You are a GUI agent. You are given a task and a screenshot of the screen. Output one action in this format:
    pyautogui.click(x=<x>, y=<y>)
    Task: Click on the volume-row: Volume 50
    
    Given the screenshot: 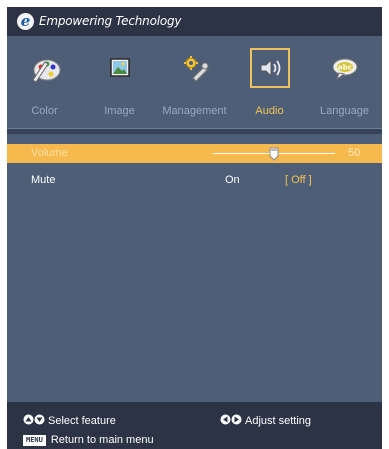 What is the action you would take?
    pyautogui.click(x=194, y=153)
    